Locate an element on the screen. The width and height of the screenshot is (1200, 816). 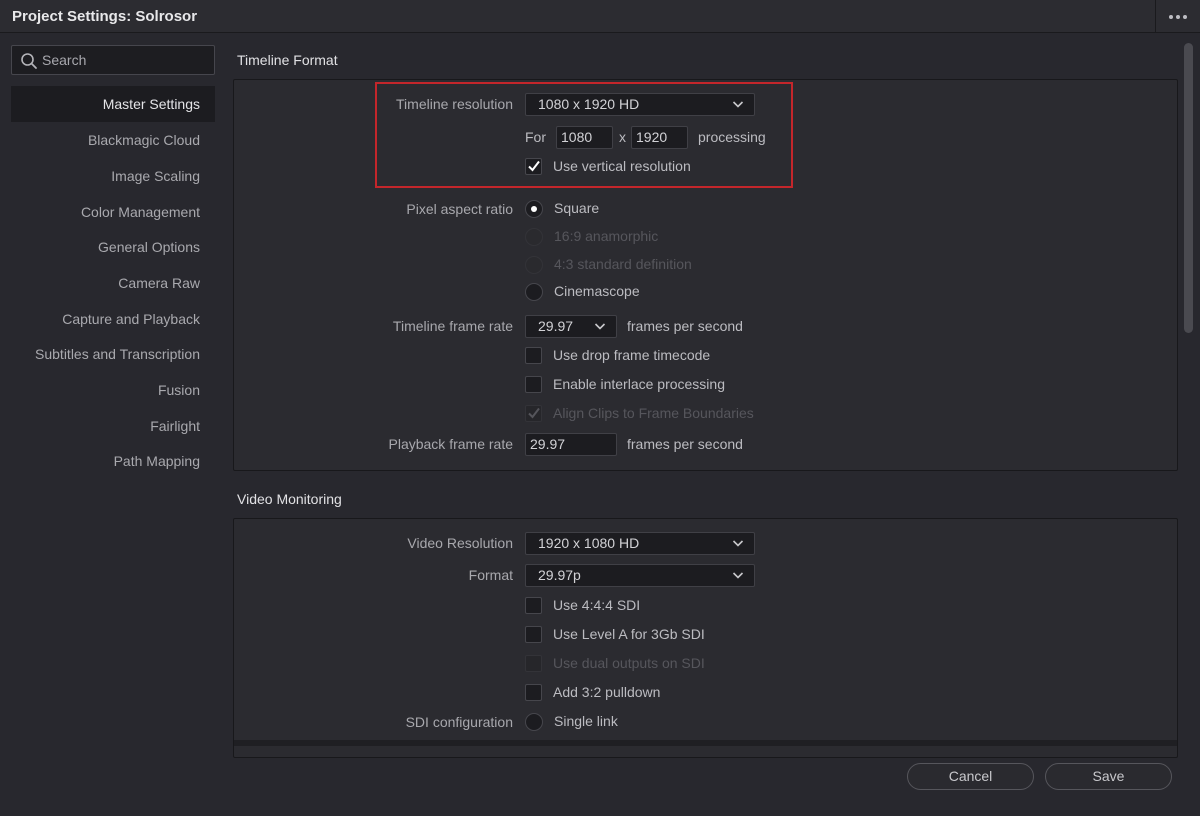
sidebar-item-path-mapping: Path Mapping is located at coordinates (113, 461).